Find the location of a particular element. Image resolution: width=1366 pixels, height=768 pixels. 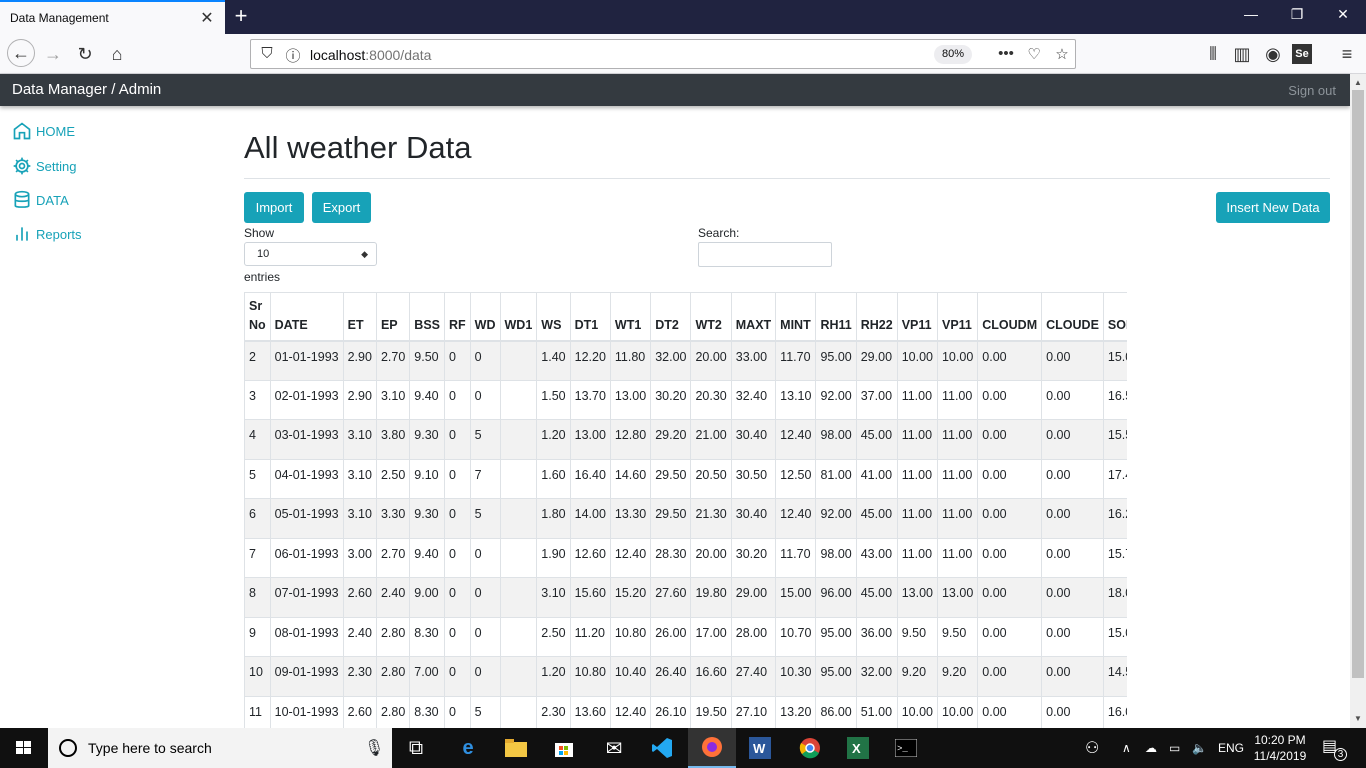

excel-icon: X is located at coordinates (858, 748).